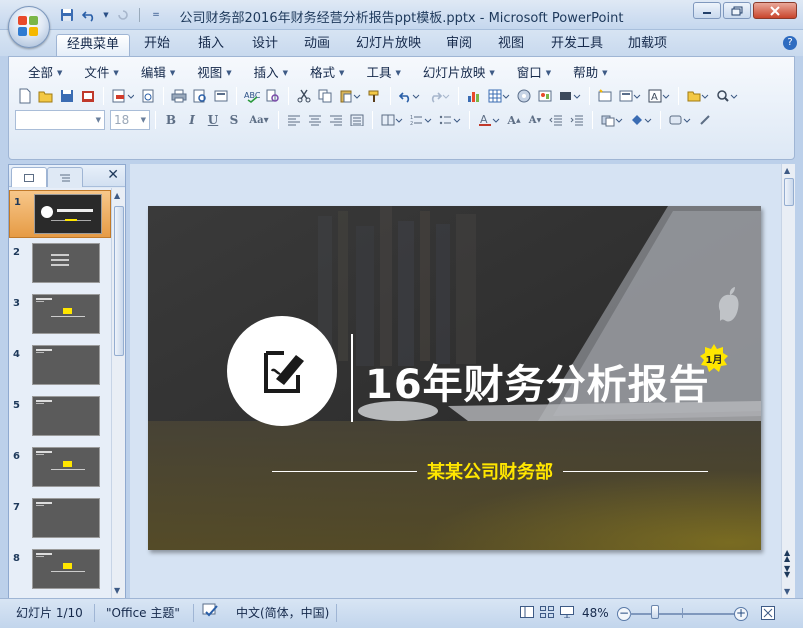  I want to click on tab-addins: 加载项, so click(647, 45).